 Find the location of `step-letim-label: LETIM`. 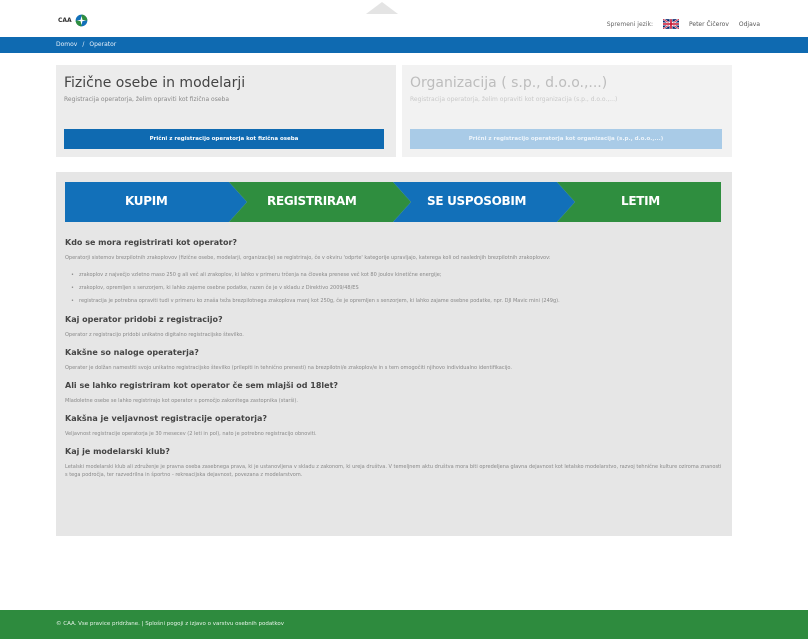

step-letim-label: LETIM is located at coordinates (640, 201).